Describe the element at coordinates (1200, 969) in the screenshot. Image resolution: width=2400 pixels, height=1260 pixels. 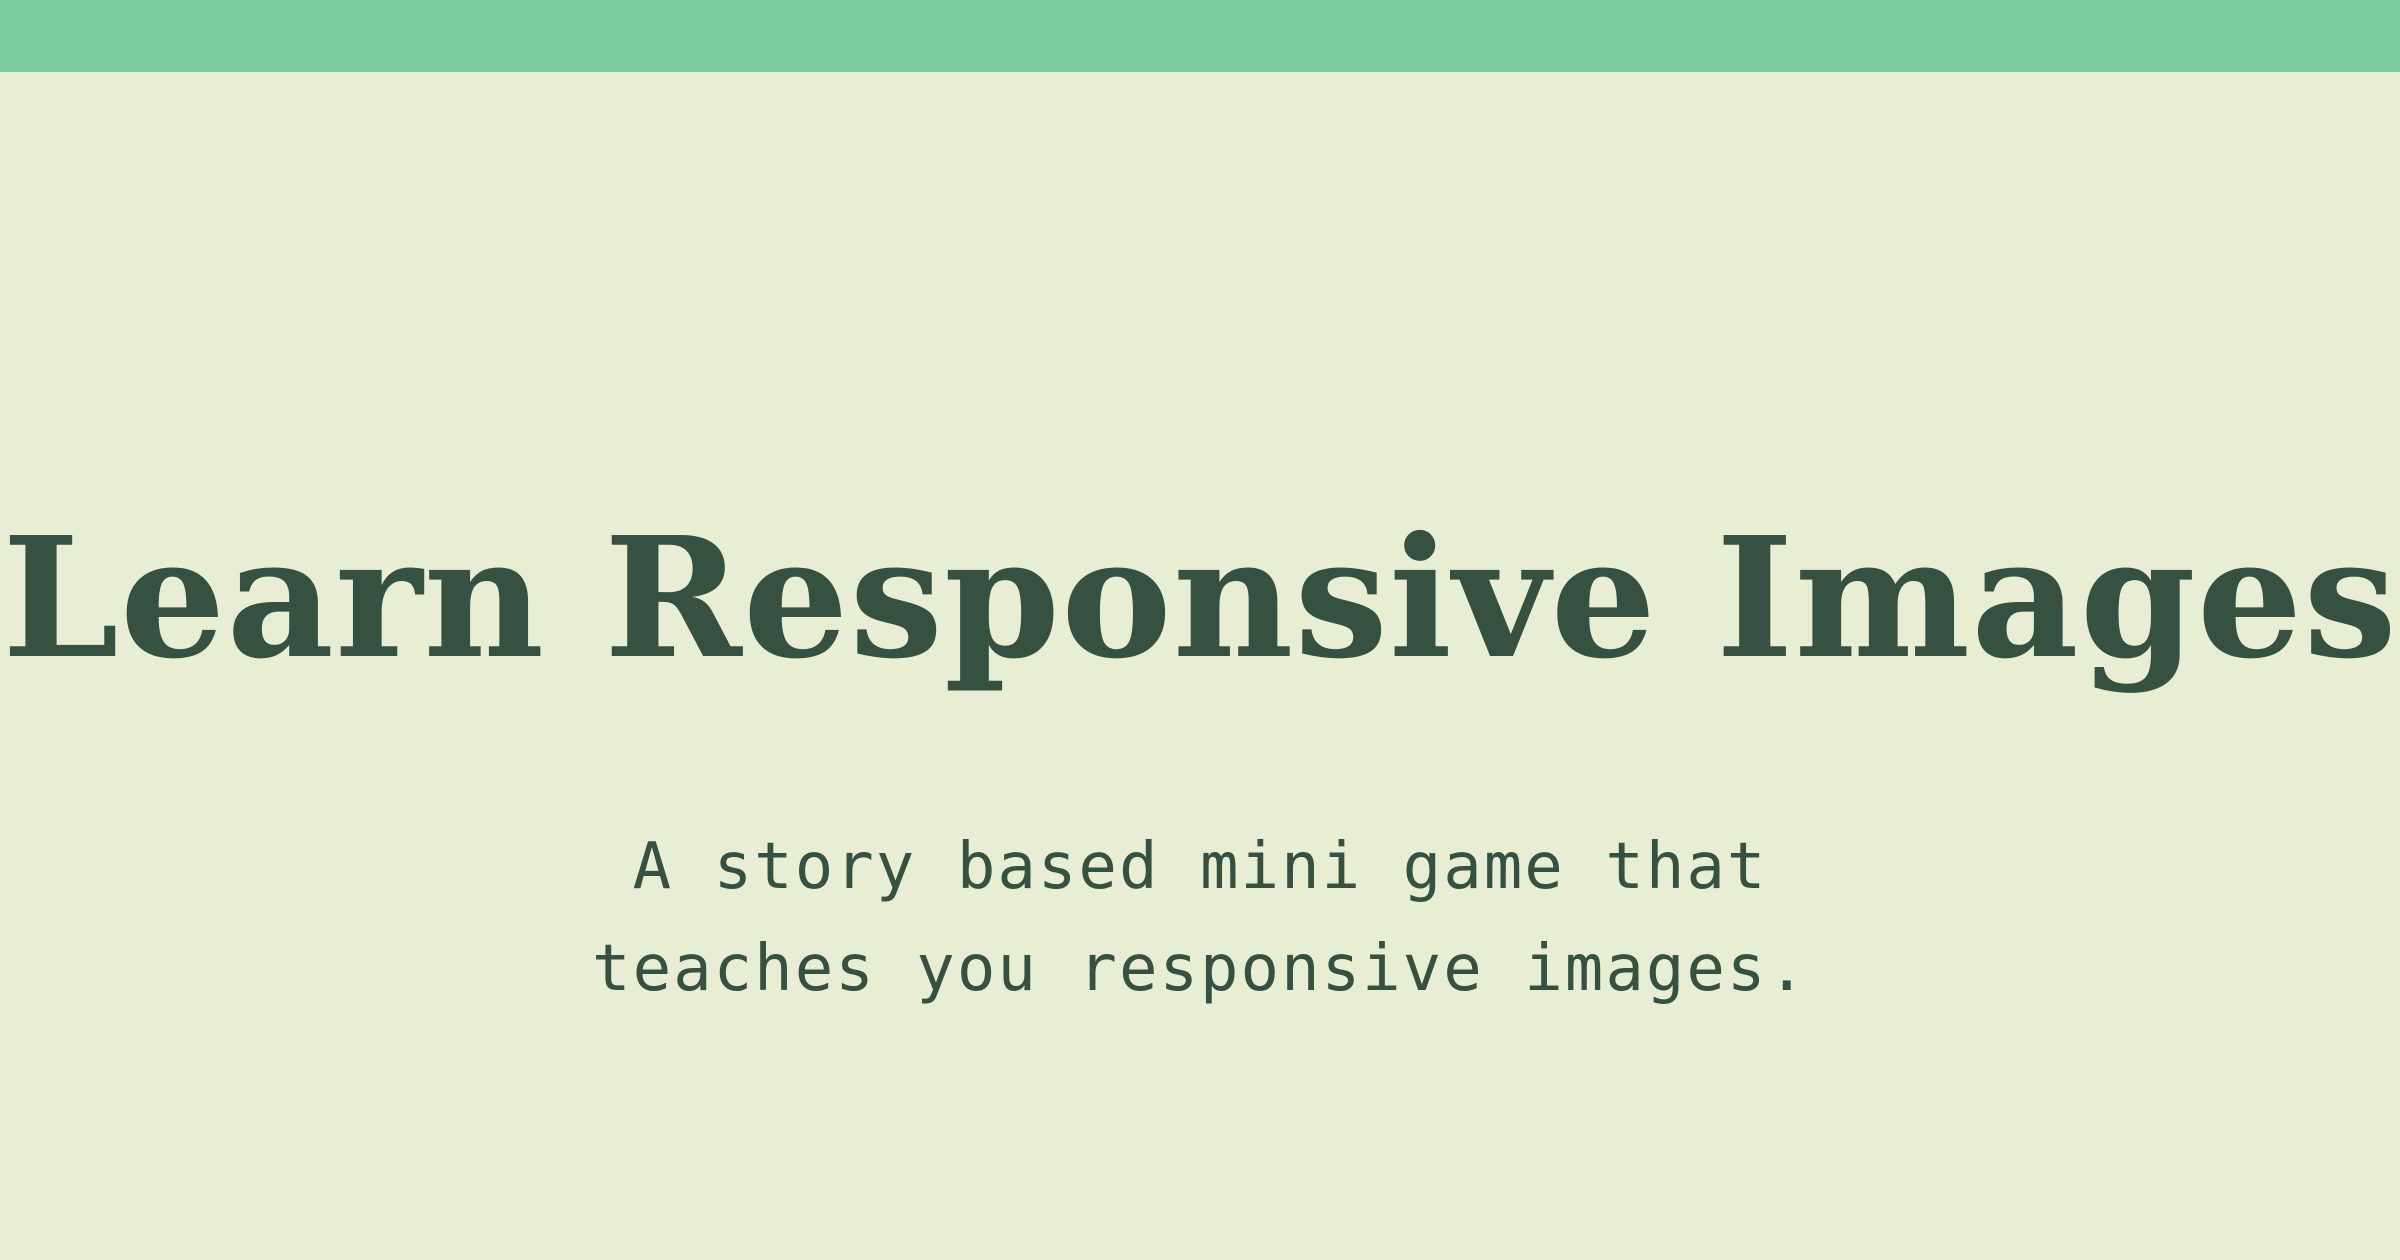
I see `subtitle-line-2: teaches you responsive images.` at that location.